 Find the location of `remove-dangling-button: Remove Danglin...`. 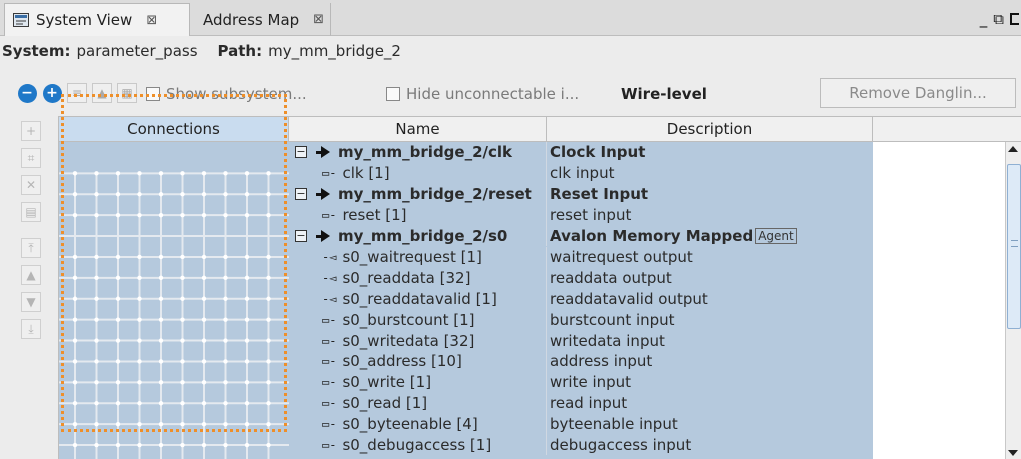

remove-dangling-button: Remove Danglin... is located at coordinates (918, 93).